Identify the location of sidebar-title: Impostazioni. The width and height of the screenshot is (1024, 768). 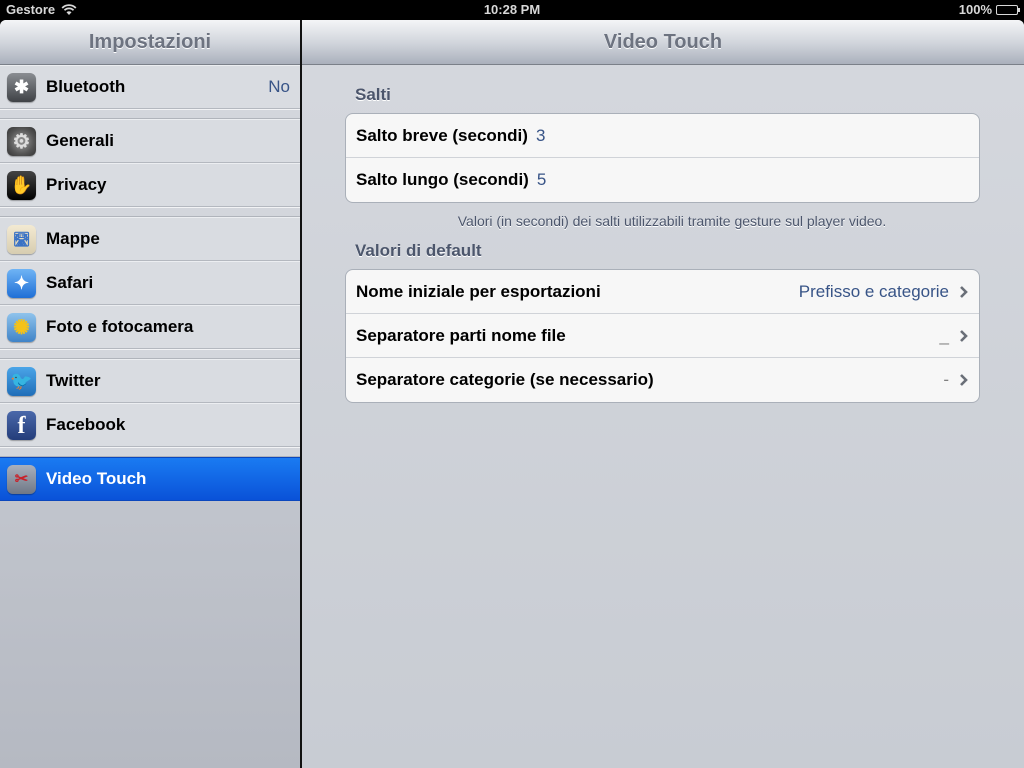
(150, 42).